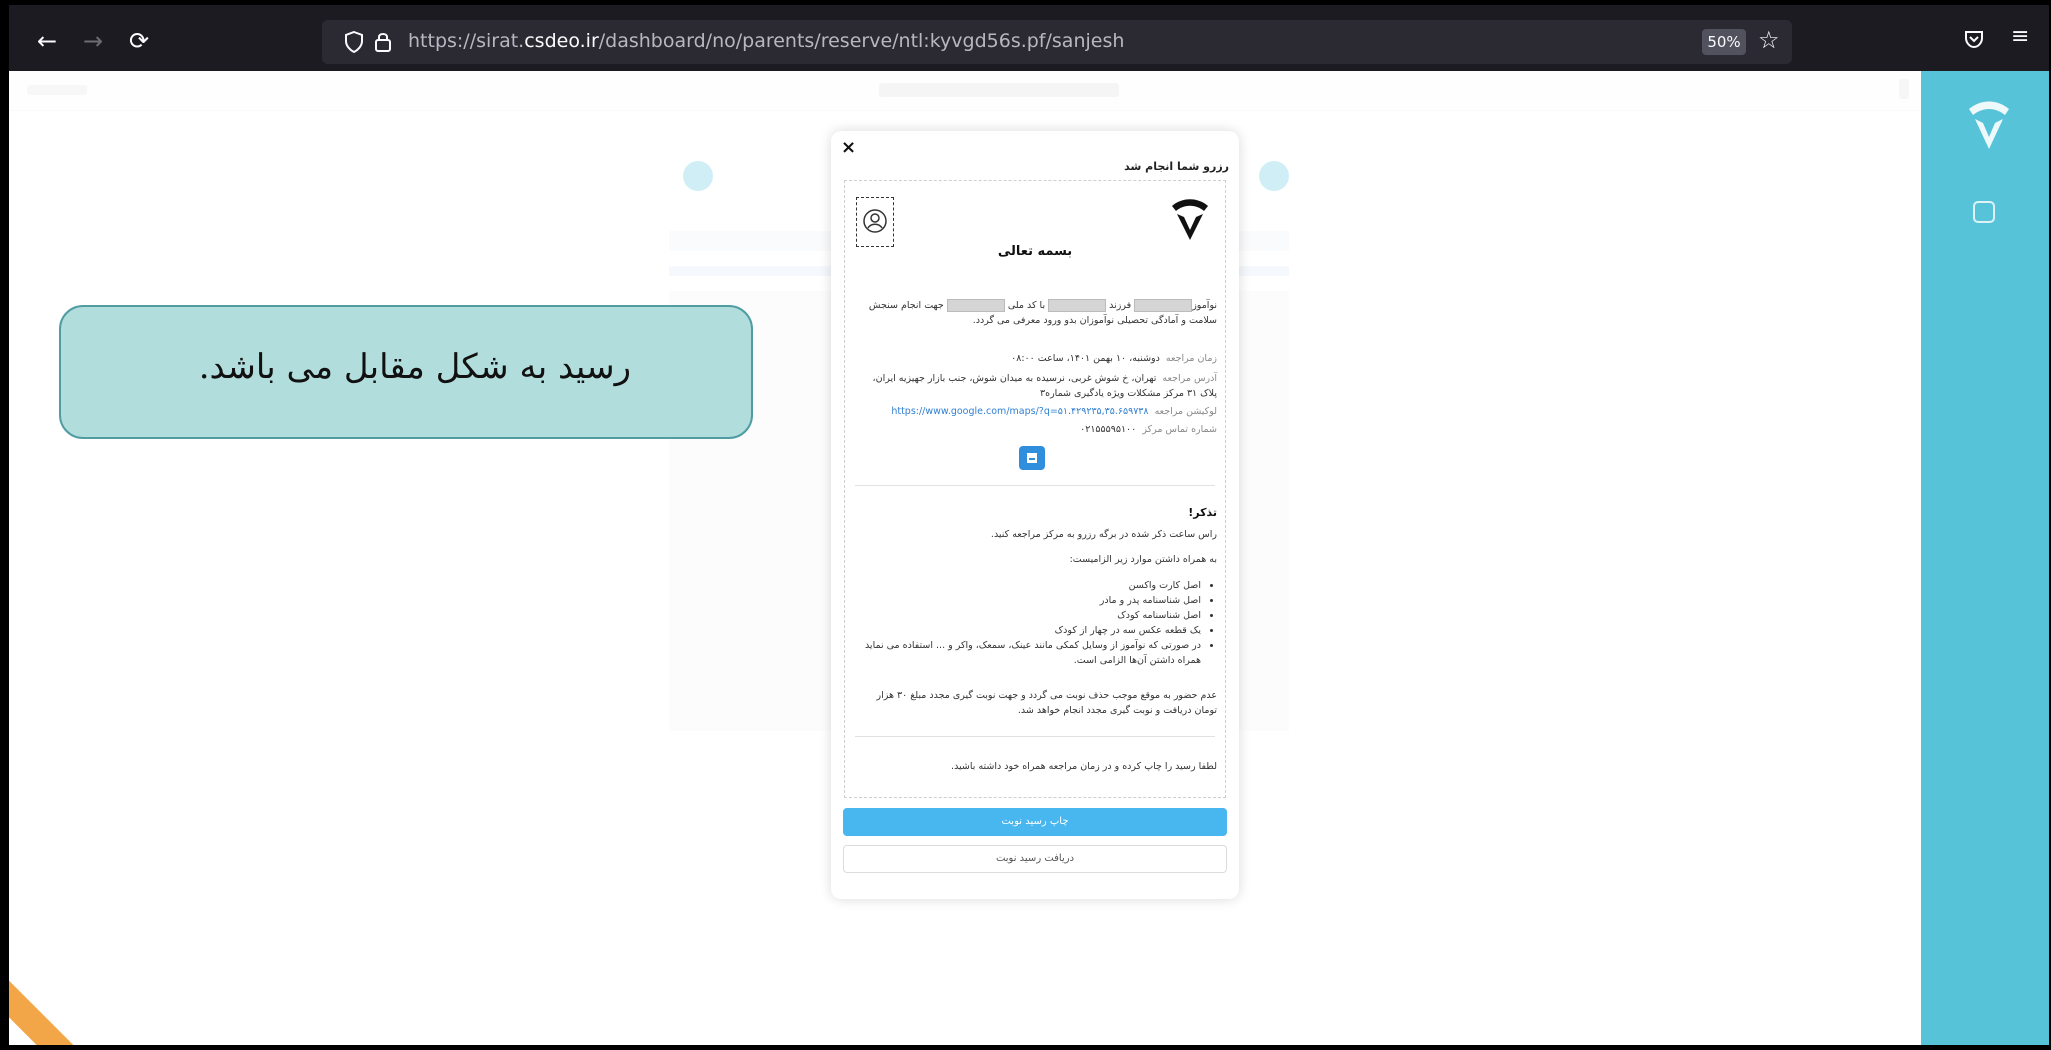 The width and height of the screenshot is (2051, 1050). I want to click on close-icon: ×, so click(848, 147).